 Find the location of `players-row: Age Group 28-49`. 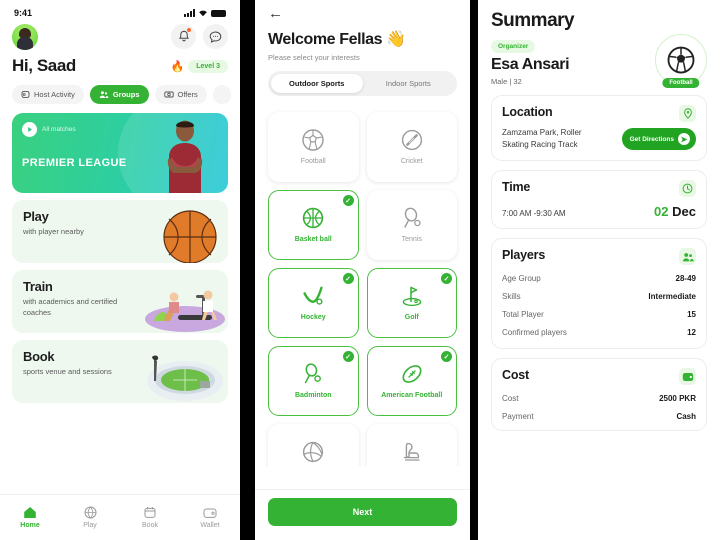

players-row: Age Group 28-49 is located at coordinates (599, 278).